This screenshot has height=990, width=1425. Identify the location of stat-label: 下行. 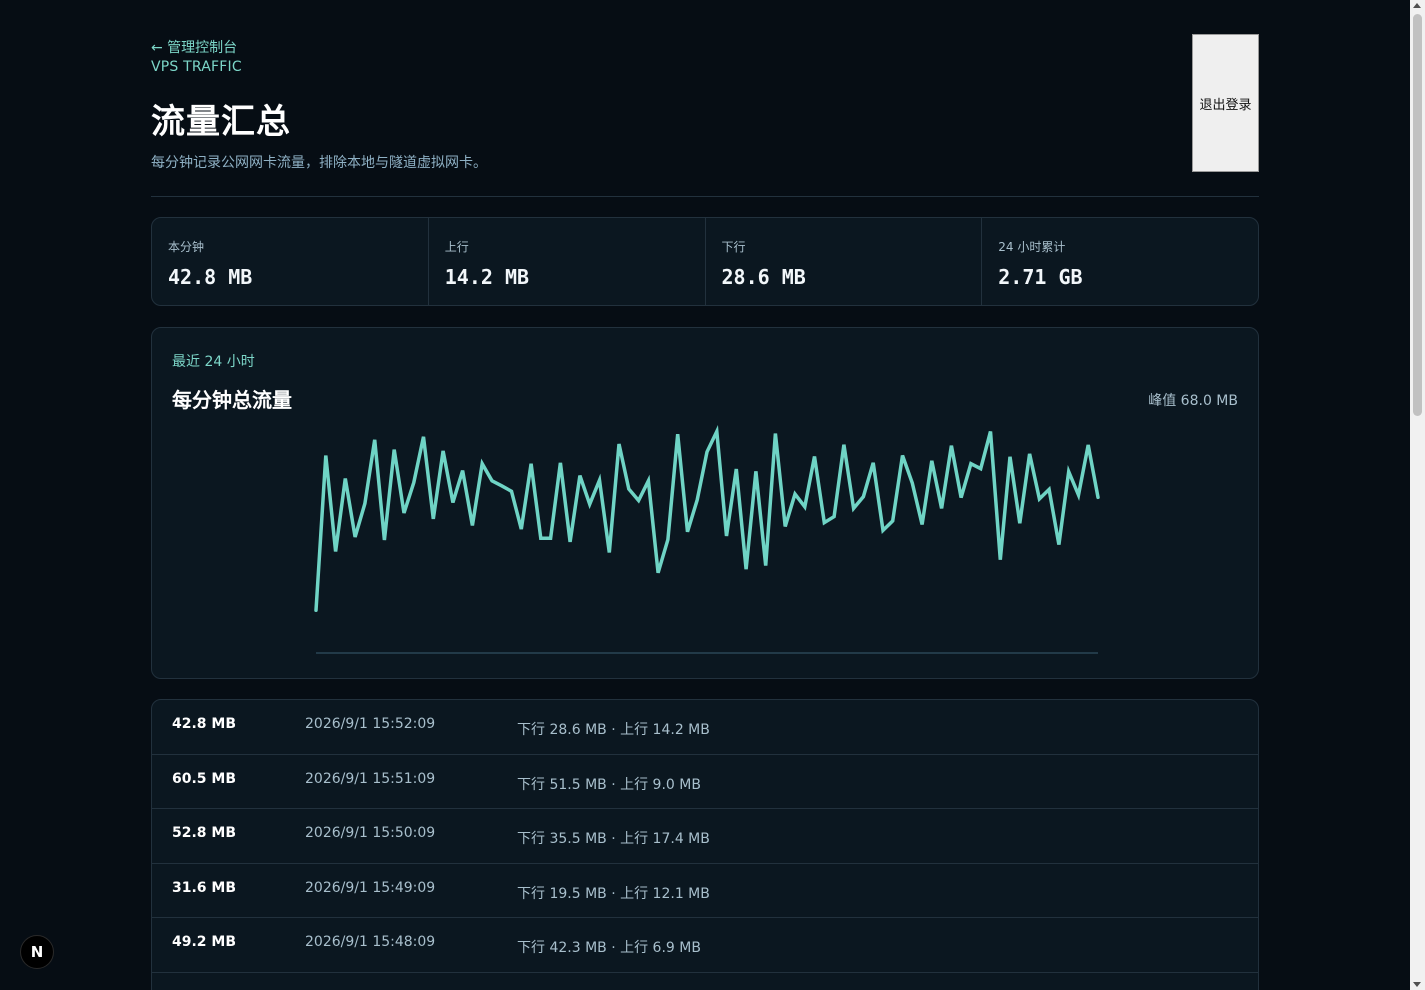
(733, 247).